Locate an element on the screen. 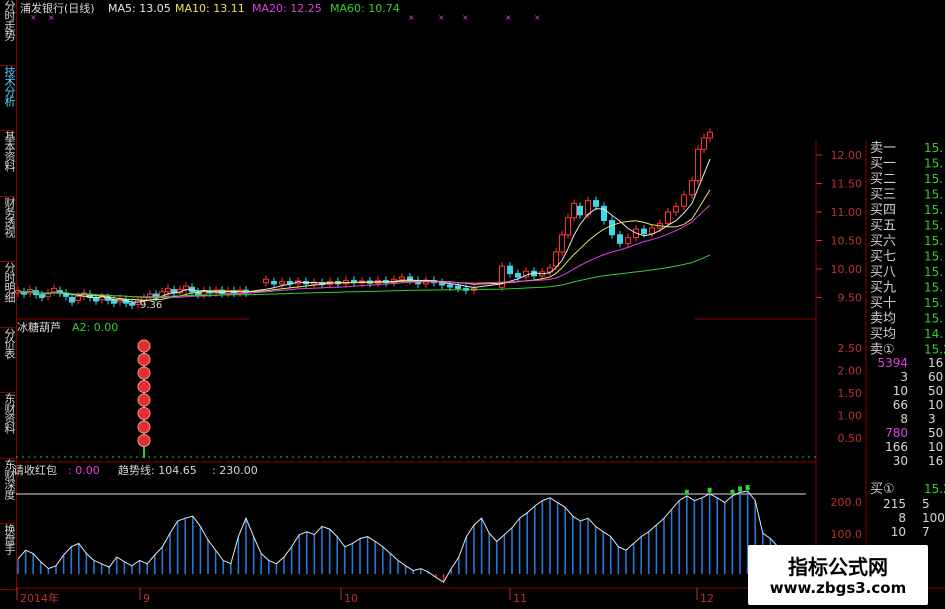 This screenshot has width=945, height=609. ob-value-1: 15. is located at coordinates (933, 164).